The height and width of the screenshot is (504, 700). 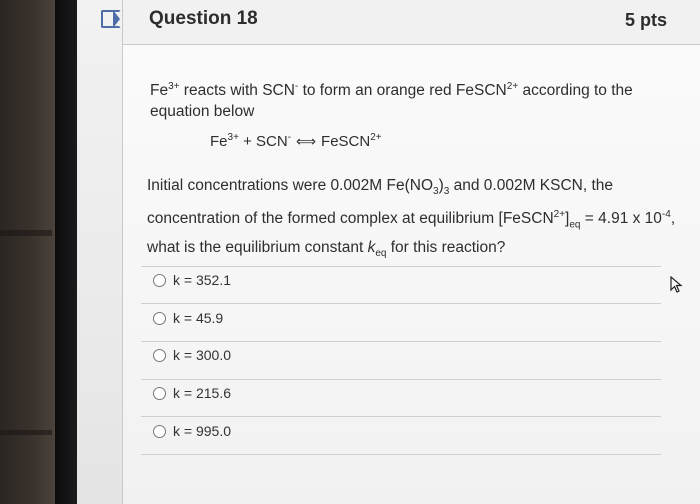 I want to click on option-label: k = 45.9, so click(x=198, y=318).